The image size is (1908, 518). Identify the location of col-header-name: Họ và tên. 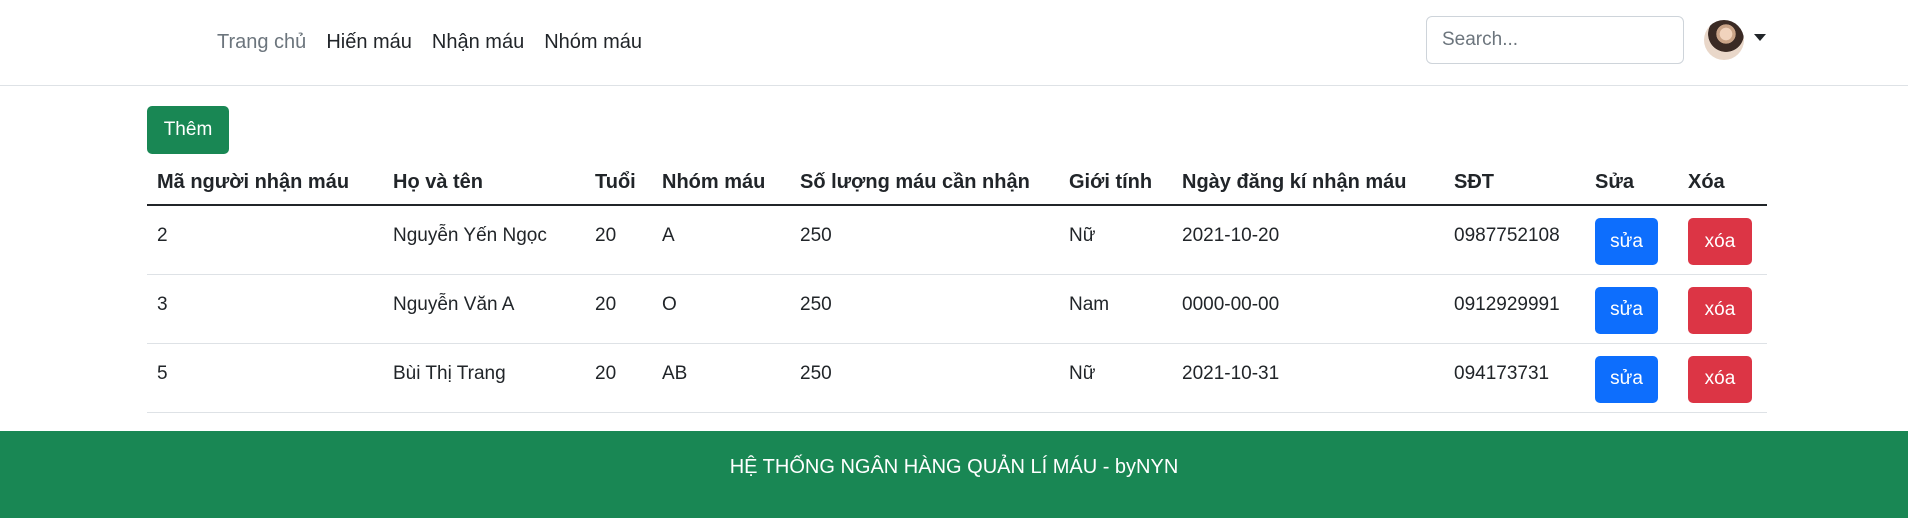
(484, 183).